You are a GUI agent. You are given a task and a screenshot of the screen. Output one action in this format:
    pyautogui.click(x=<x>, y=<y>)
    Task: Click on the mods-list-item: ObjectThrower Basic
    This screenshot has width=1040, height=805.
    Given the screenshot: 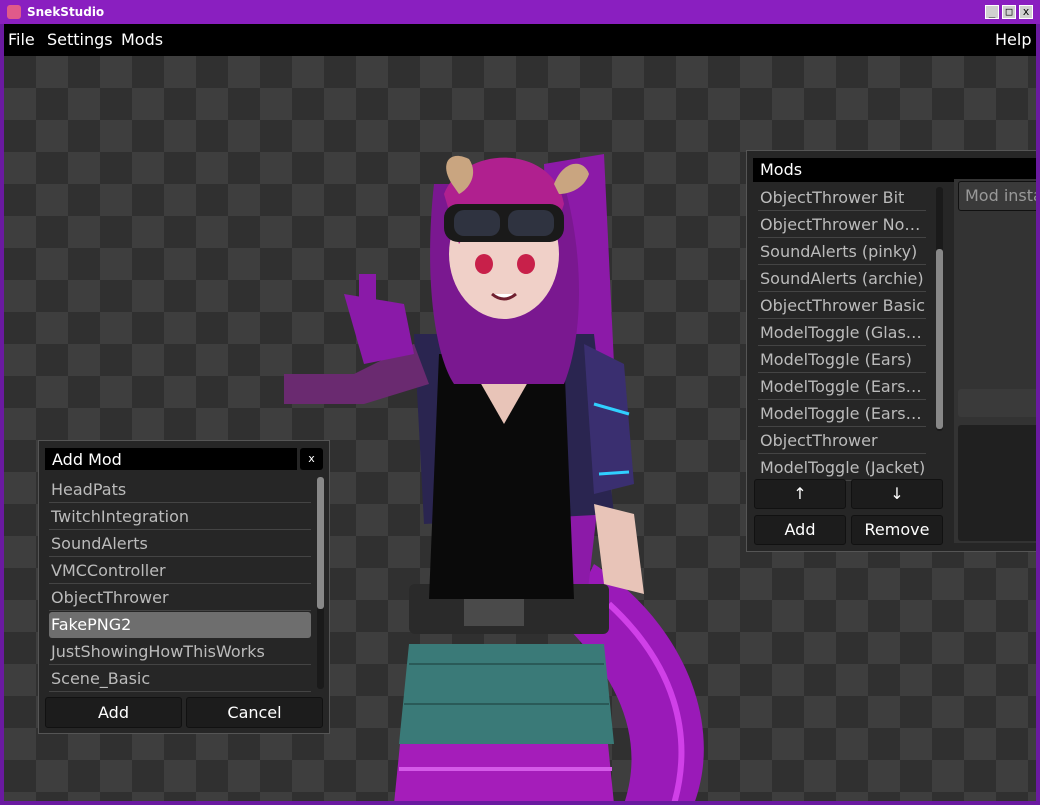 What is the action you would take?
    pyautogui.click(x=842, y=306)
    